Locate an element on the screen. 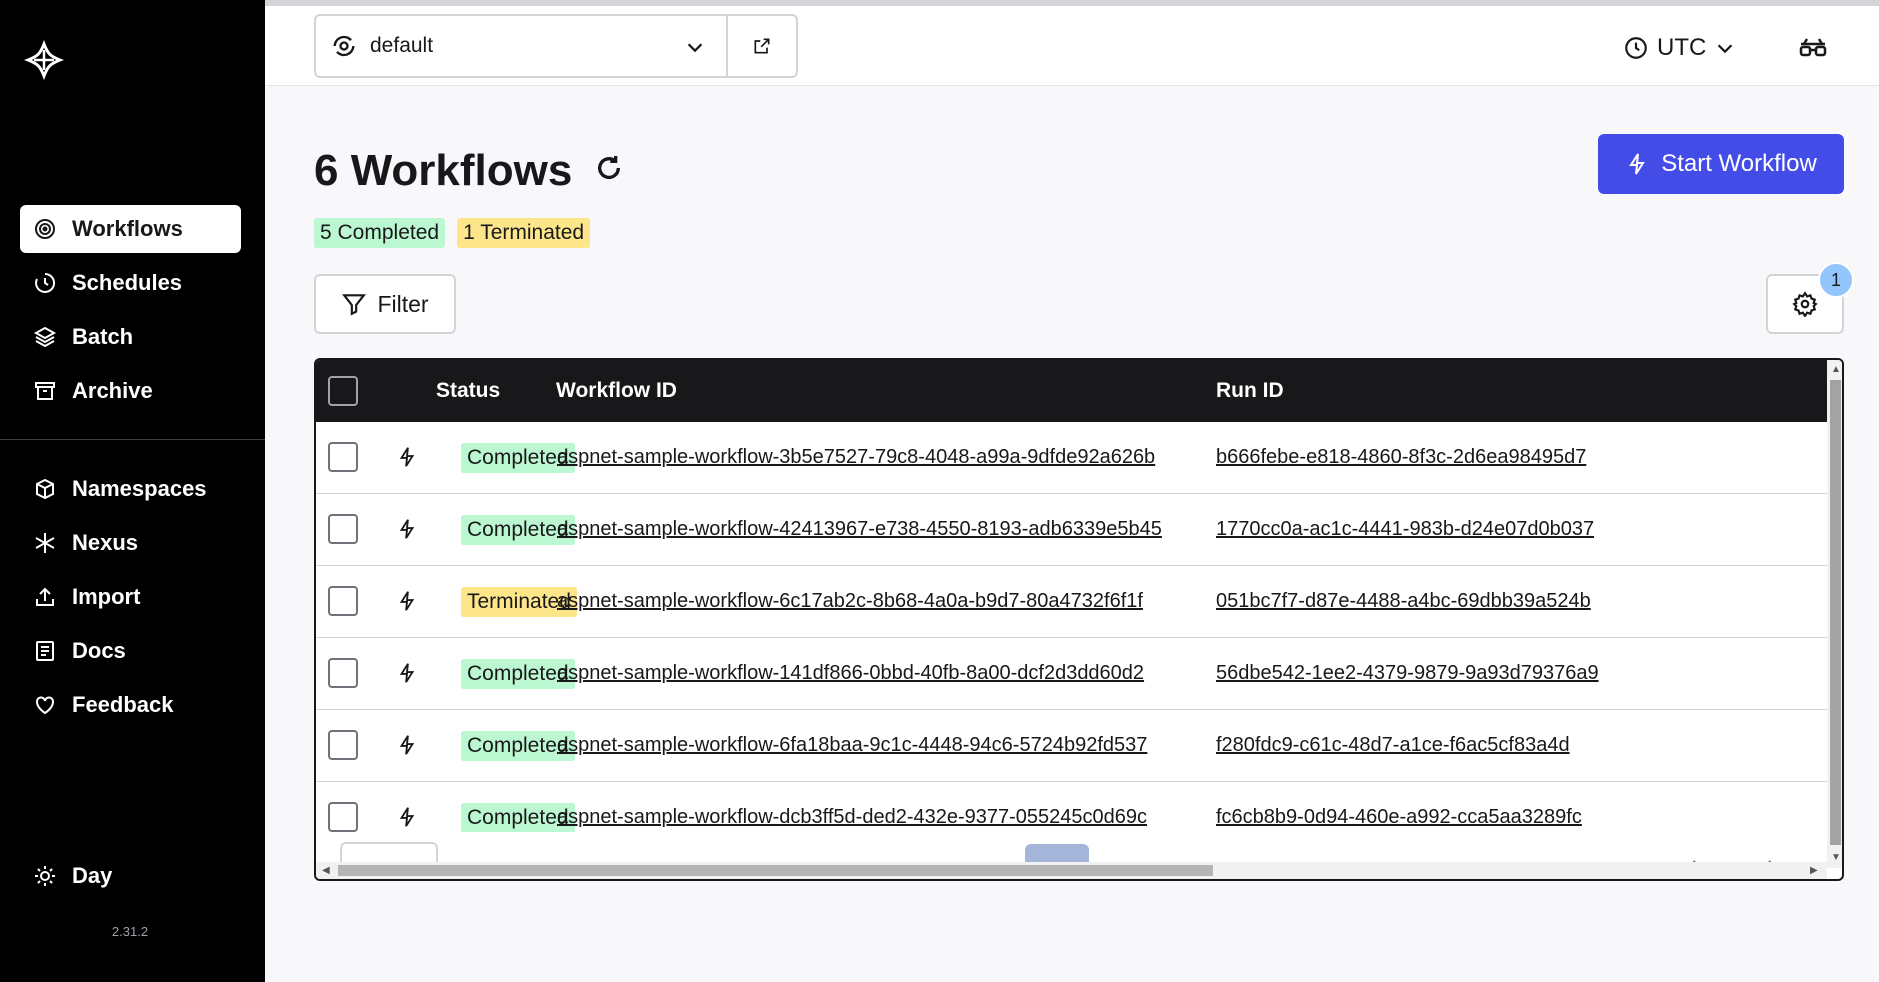  nexus-icon is located at coordinates (45, 543).